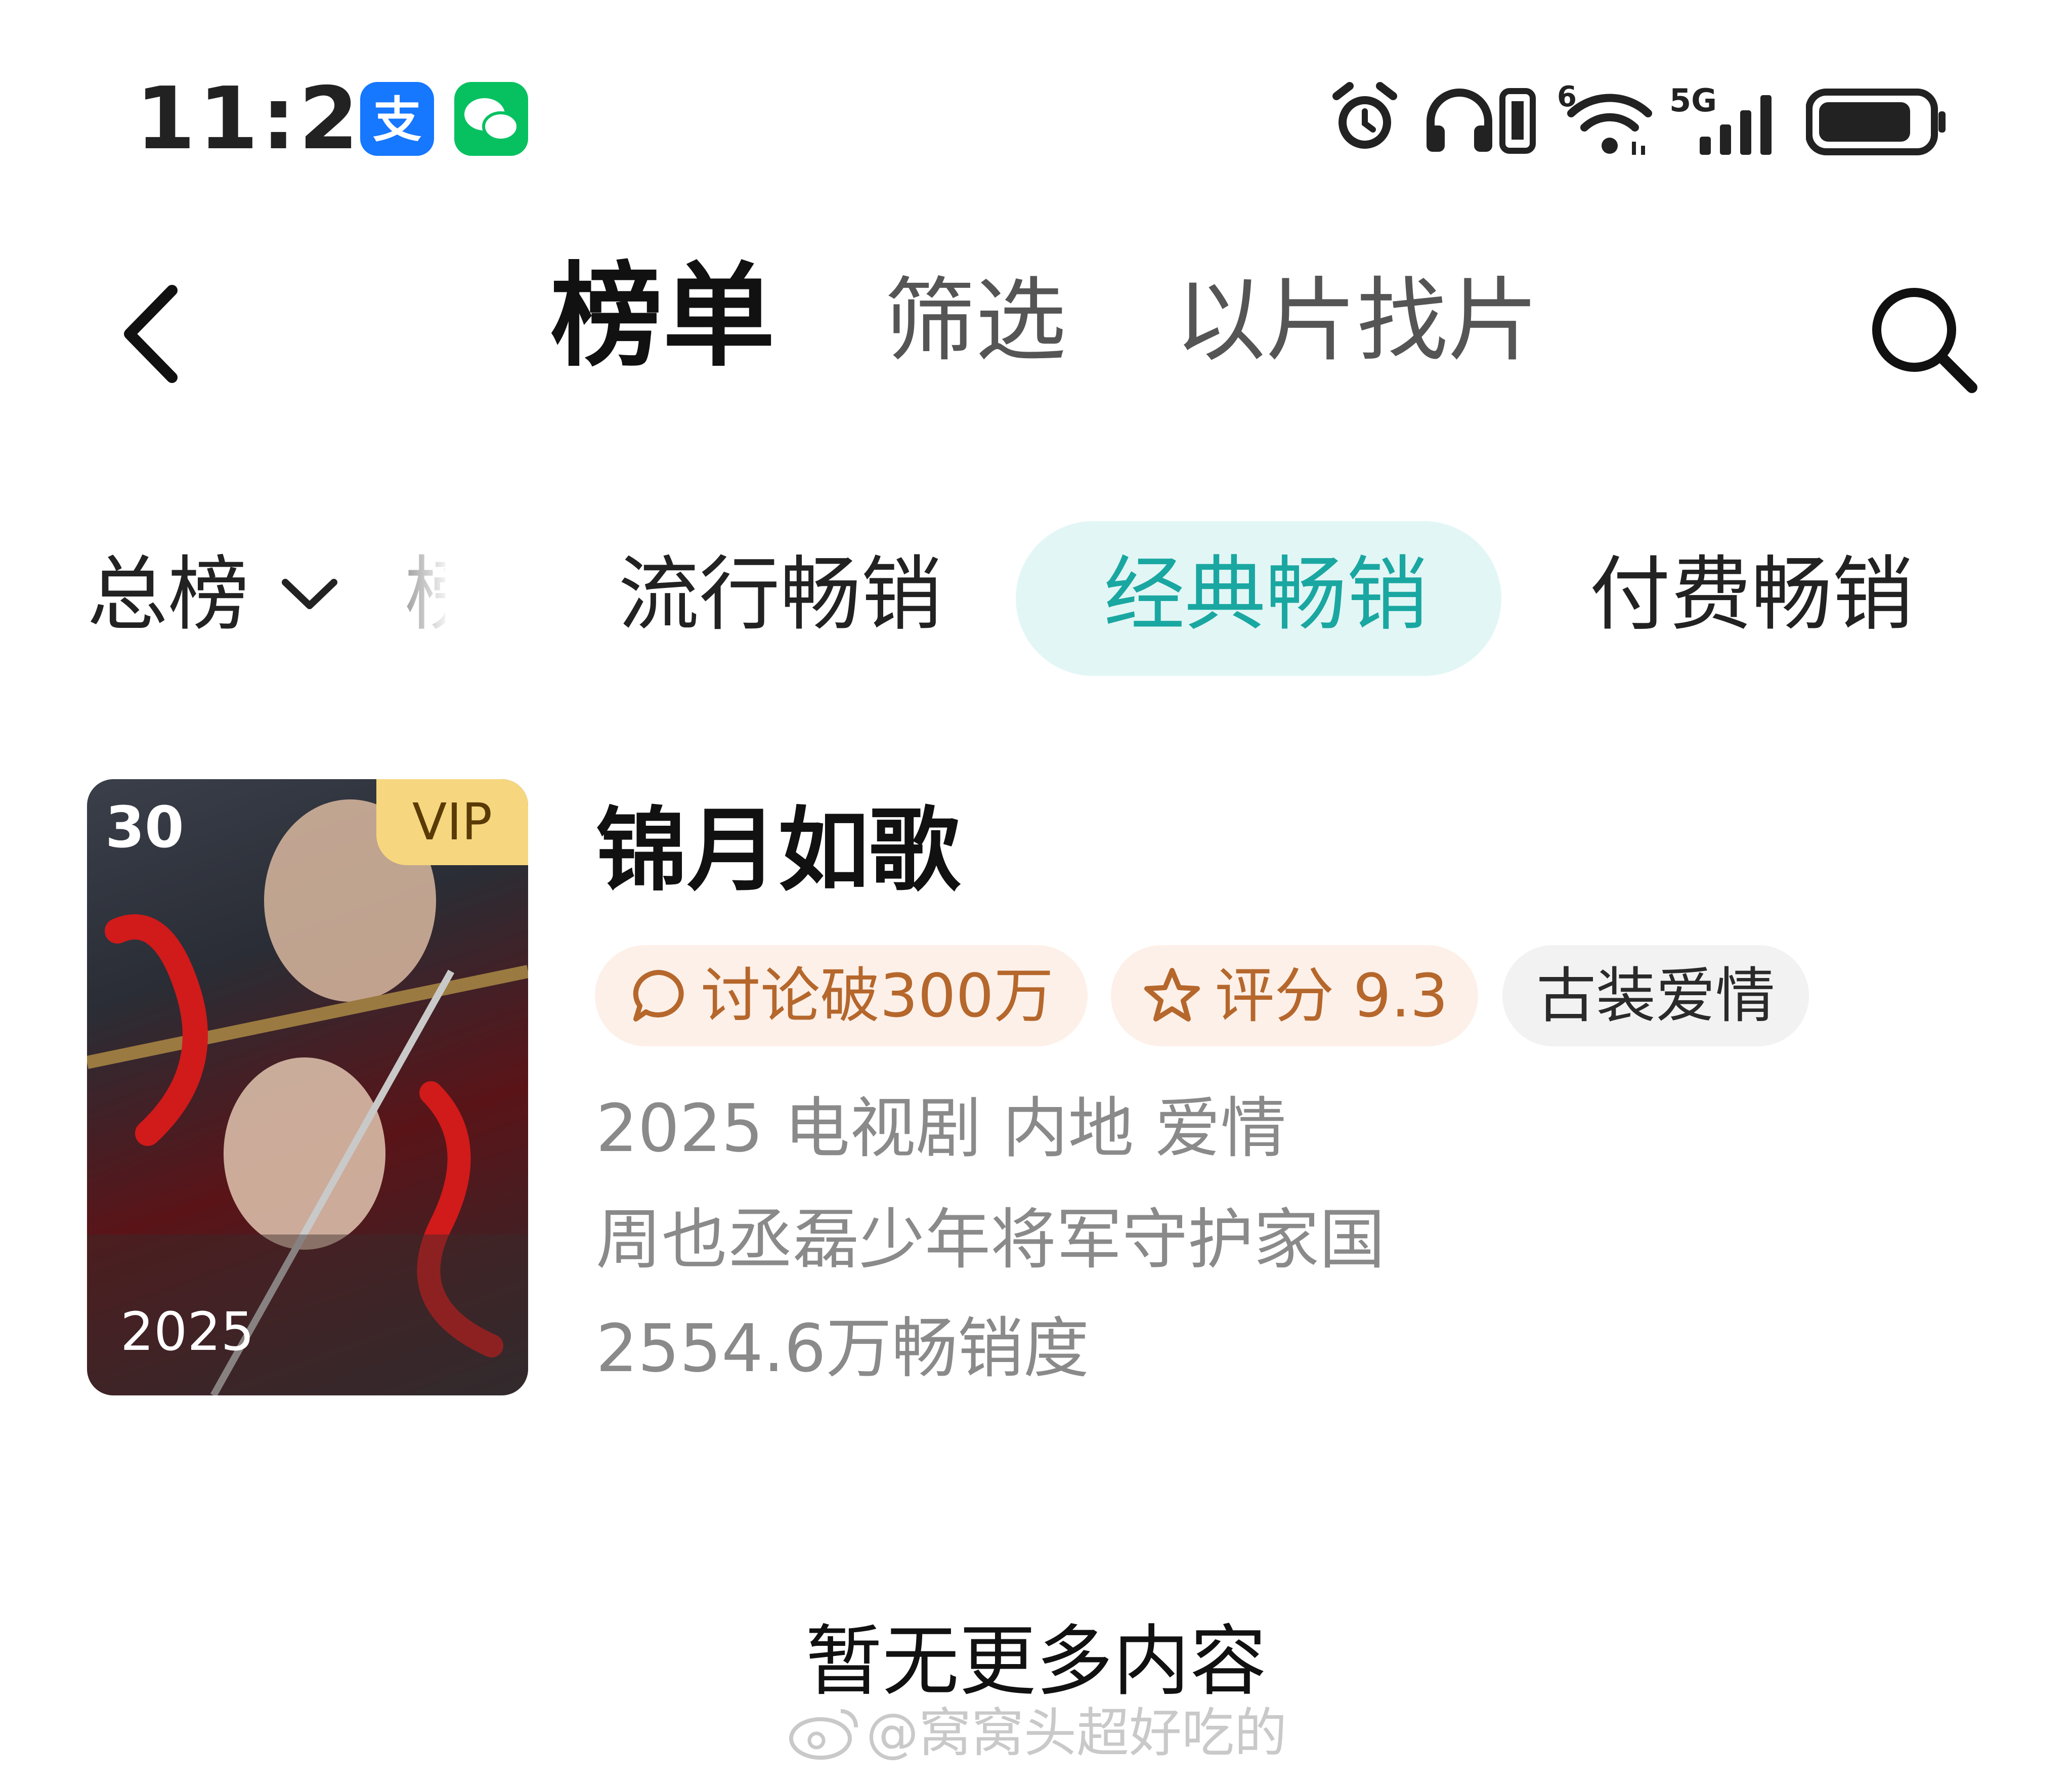  I want to click on chevron-down-icon, so click(310, 594).